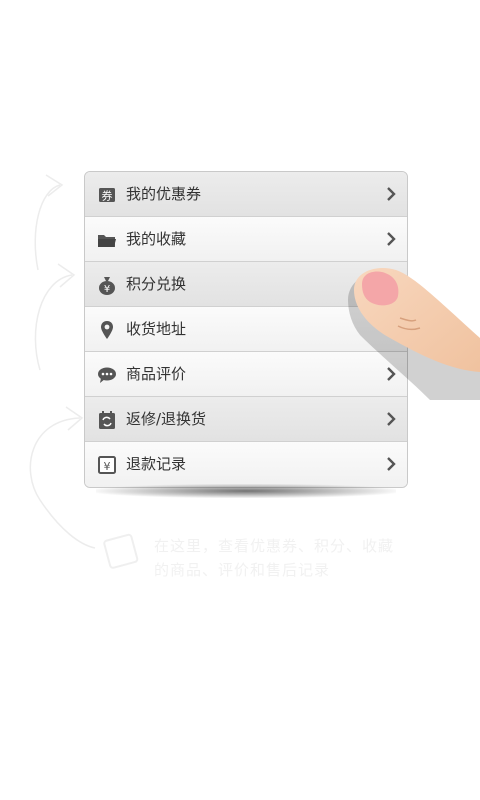 Image resolution: width=480 pixels, height=800 pixels. I want to click on menu-item-coupons: 券 我的优惠券, so click(246, 194).